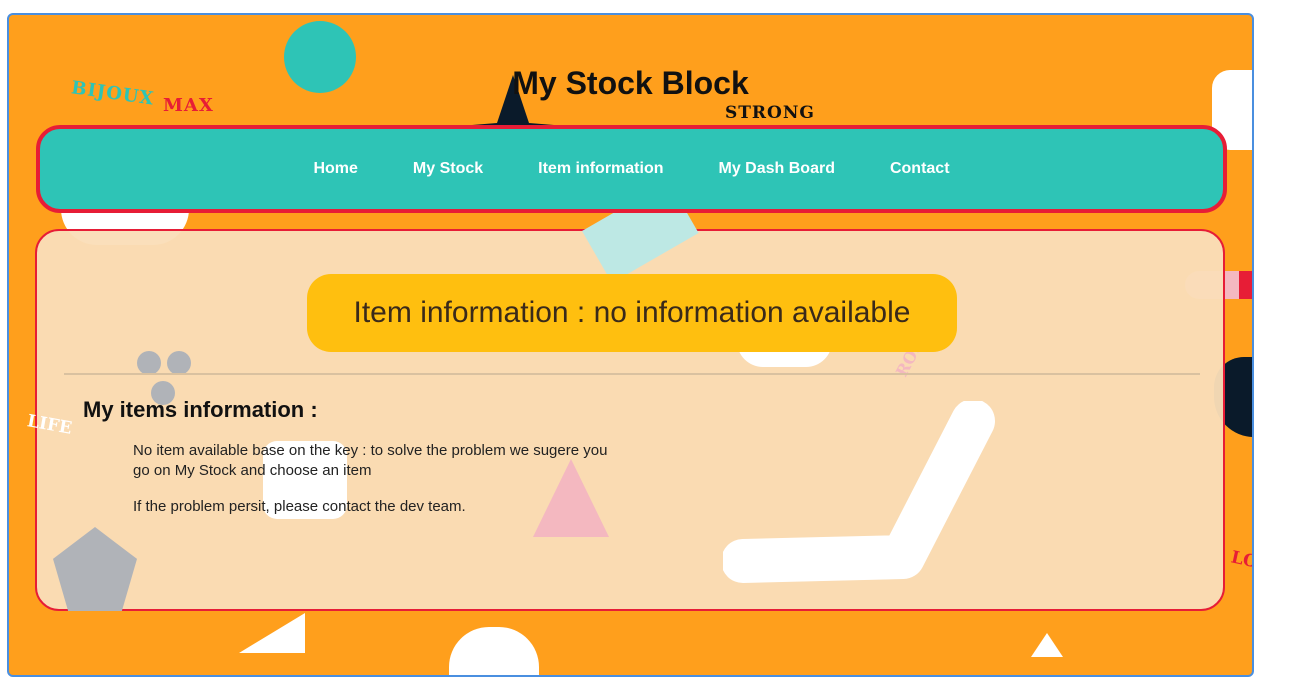  I want to click on nav-home: Home, so click(335, 169).